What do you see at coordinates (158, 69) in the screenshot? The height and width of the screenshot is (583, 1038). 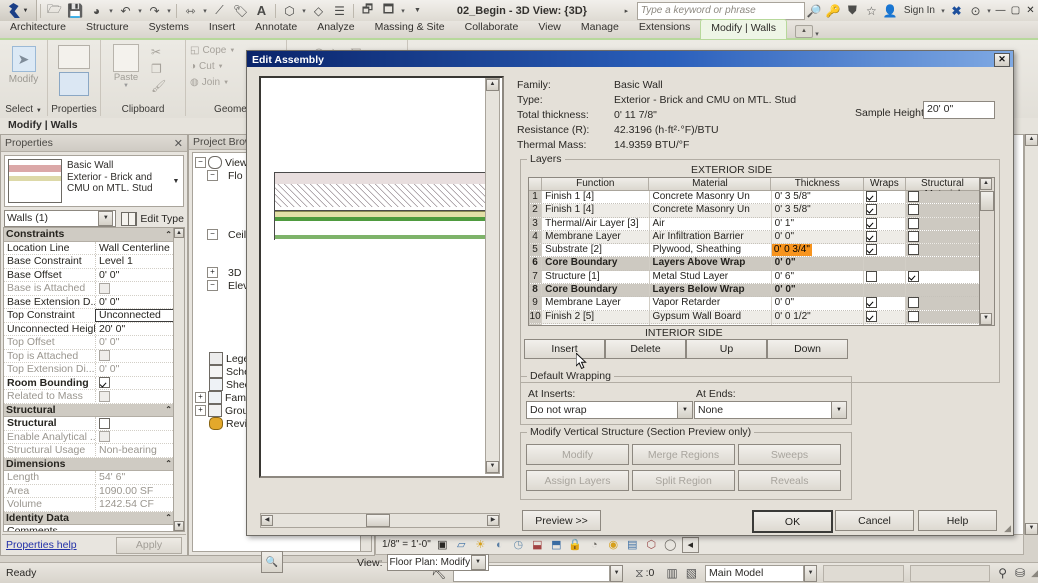 I see `copy-icon: ❐` at bounding box center [158, 69].